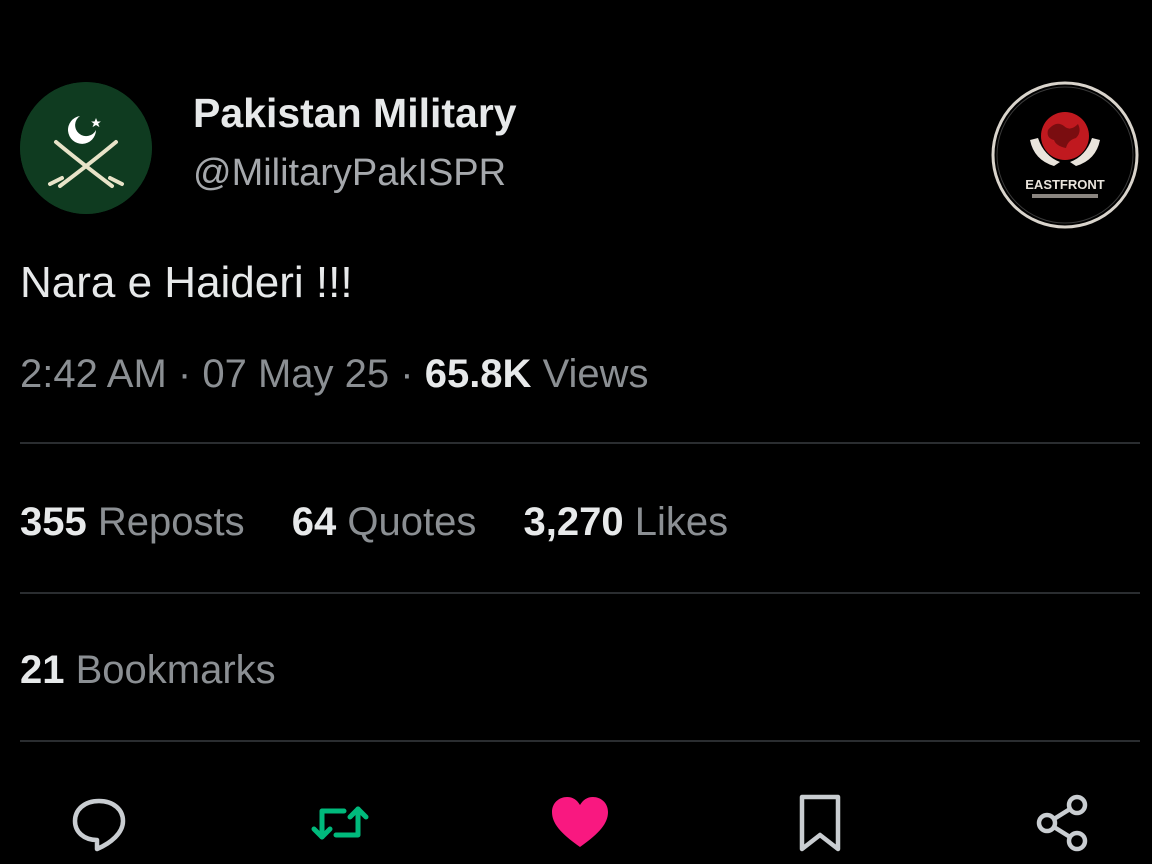 The height and width of the screenshot is (864, 1152). Describe the element at coordinates (573, 522) in the screenshot. I see `likes-count: 3,270` at that location.